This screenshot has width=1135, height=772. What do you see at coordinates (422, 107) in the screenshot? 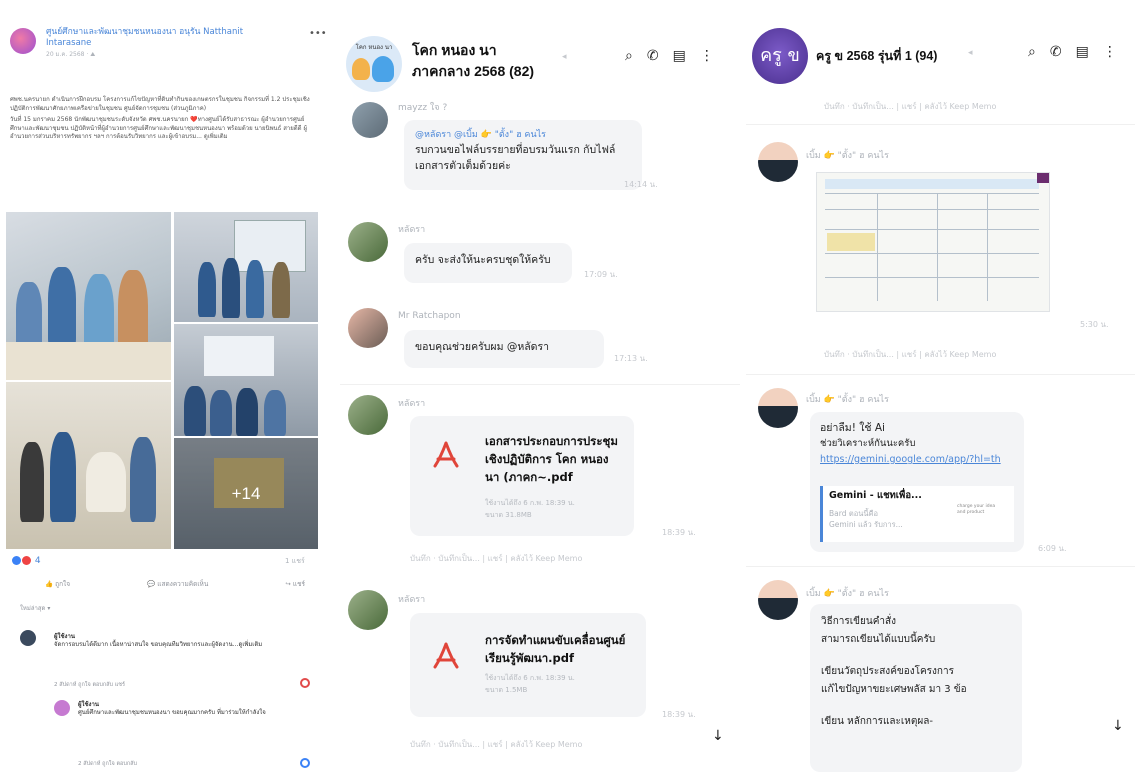
I see `sender-name: mayzz ใจ ?` at bounding box center [422, 107].